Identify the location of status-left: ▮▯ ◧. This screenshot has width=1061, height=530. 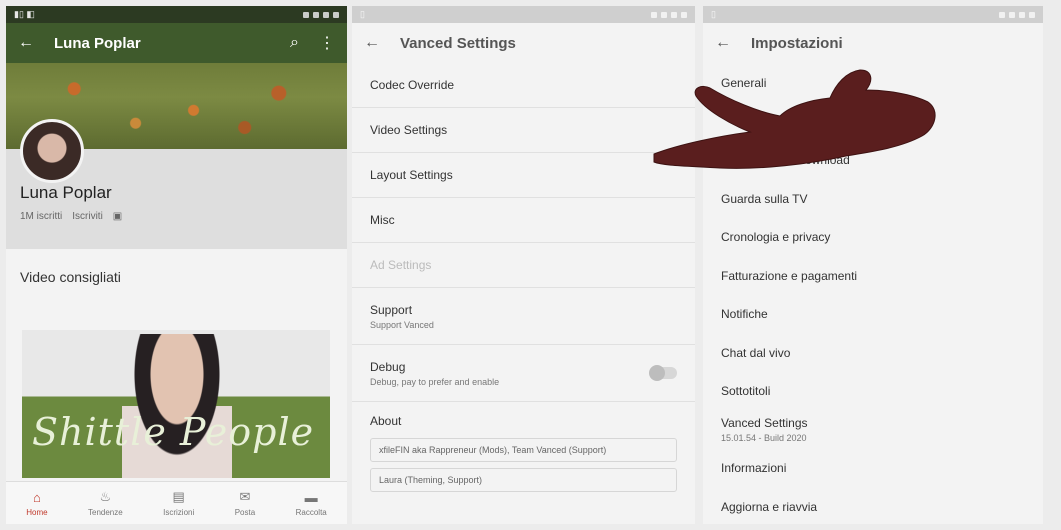
(24, 14).